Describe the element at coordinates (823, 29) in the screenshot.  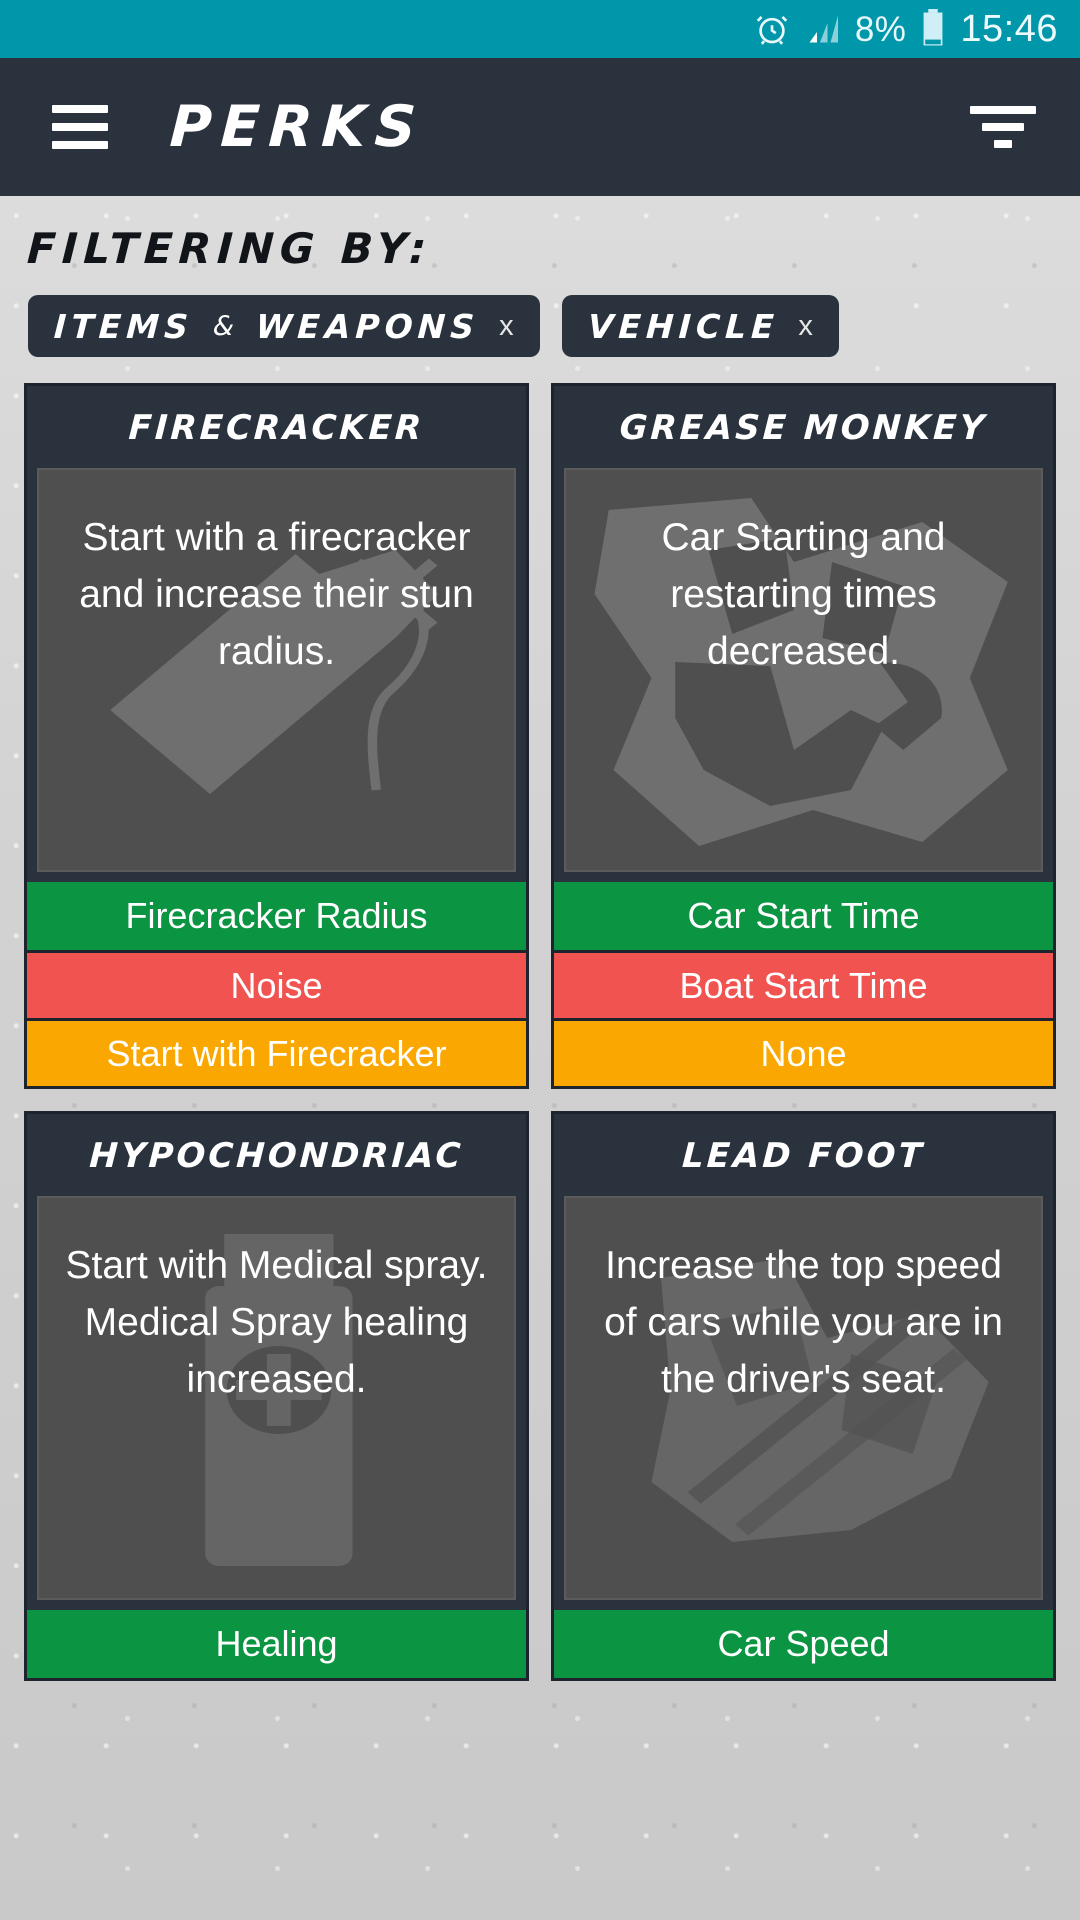
I see `cellular-signal-icon` at that location.